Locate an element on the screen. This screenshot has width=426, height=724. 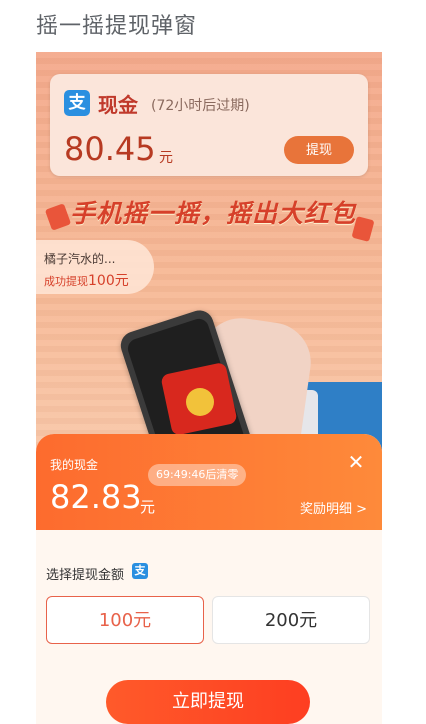
sheet-header: 我的现金 69:49:46后清零 ✕ 82.83 元 奖励明细 > is located at coordinates (209, 482).